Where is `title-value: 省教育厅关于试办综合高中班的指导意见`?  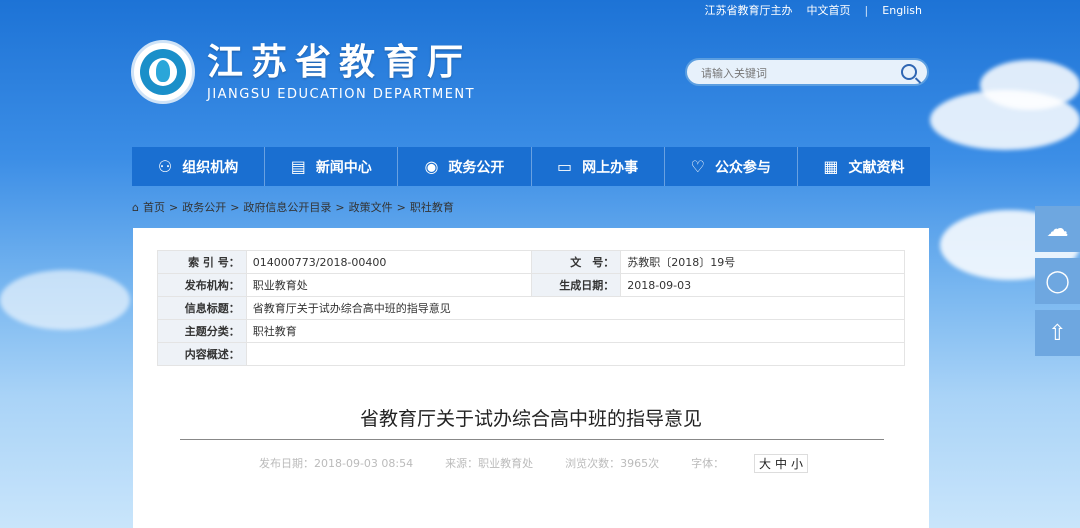 title-value: 省教育厅关于试办综合高中班的指导意见 is located at coordinates (575, 308).